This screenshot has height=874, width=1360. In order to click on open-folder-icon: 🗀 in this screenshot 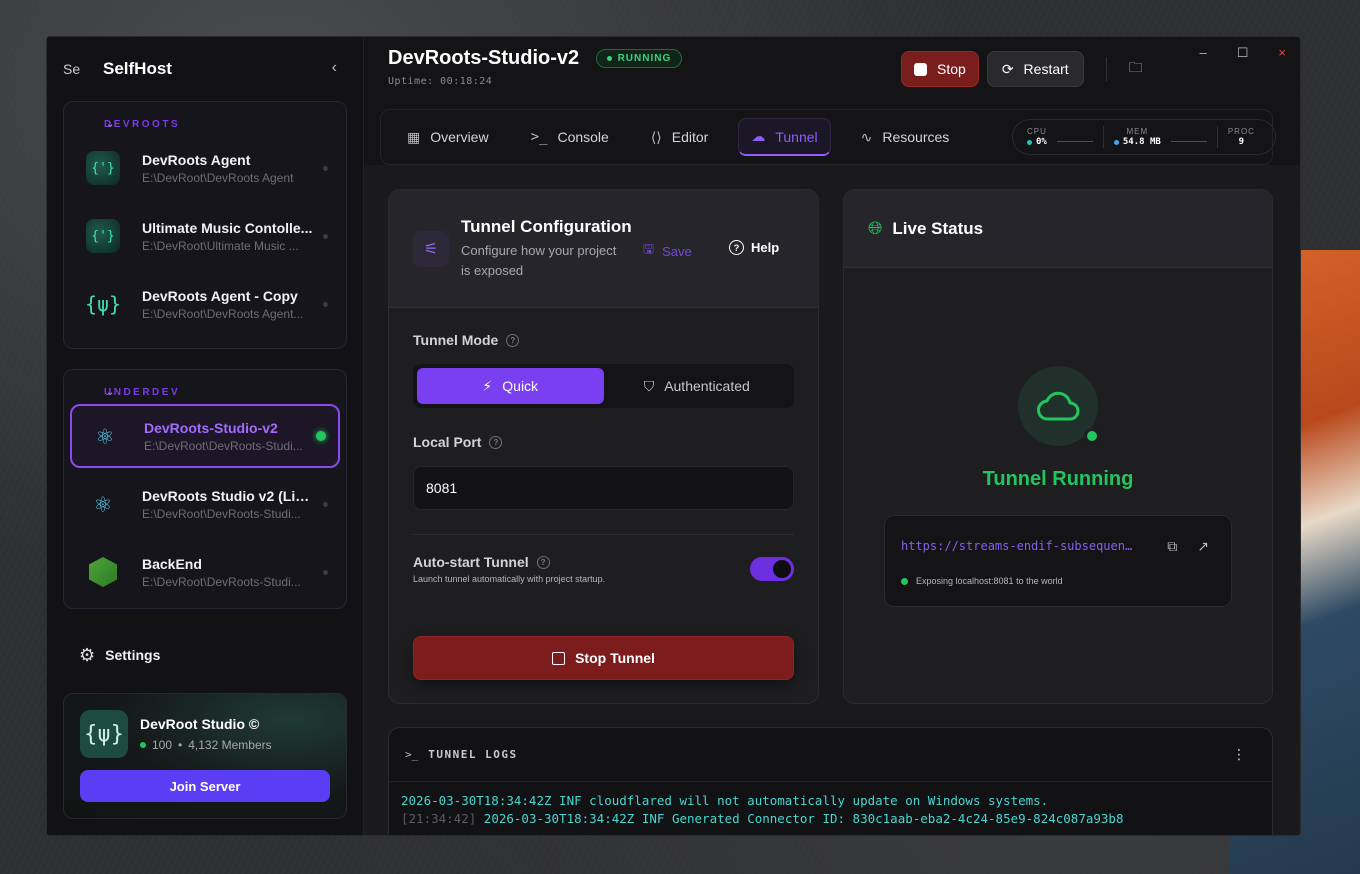, I will do `click(1136, 69)`.